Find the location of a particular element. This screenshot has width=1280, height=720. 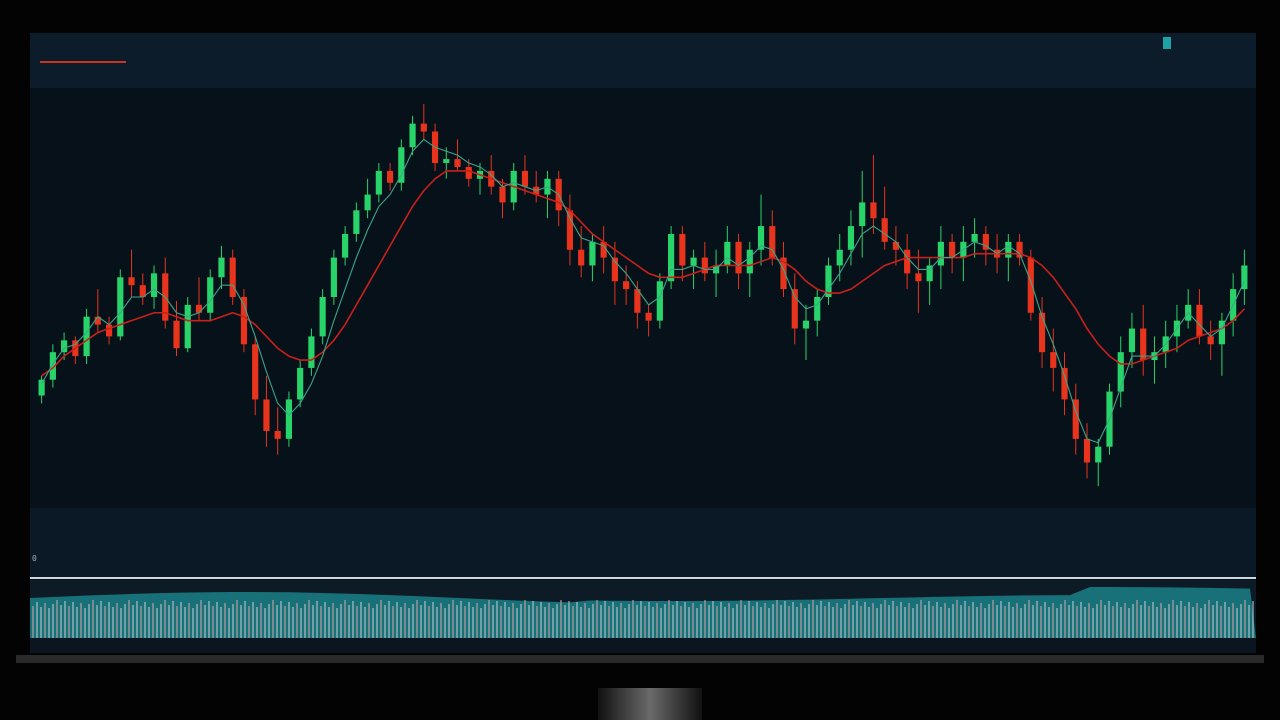

panel-separator is located at coordinates (643, 578).